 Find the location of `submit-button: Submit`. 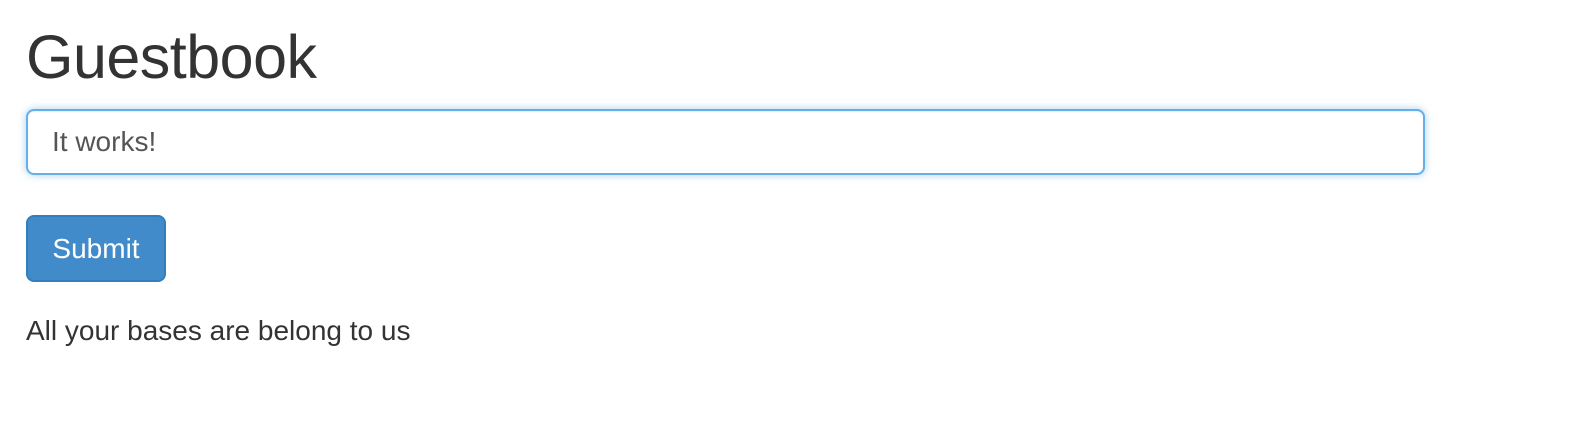

submit-button: Submit is located at coordinates (96, 248).